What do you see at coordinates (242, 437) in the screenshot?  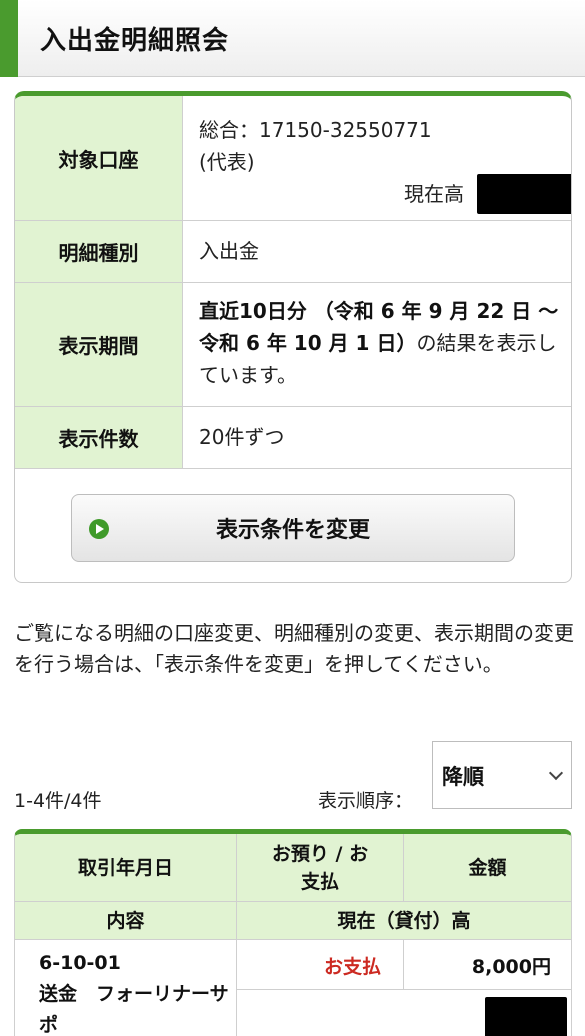 I see `condition-value-per-page: 20件ずつ` at bounding box center [242, 437].